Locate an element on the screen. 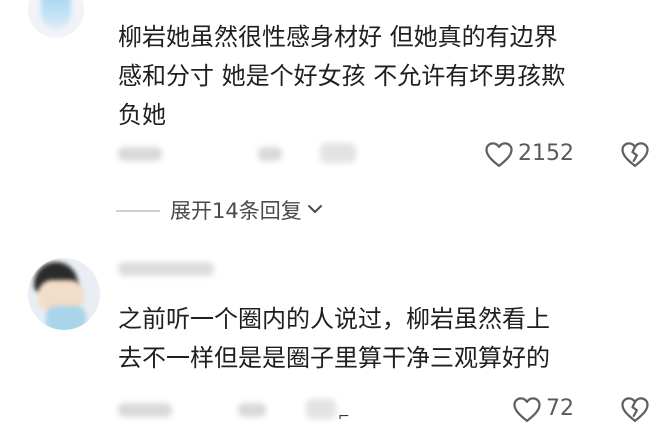 The width and height of the screenshot is (660, 427). like-button: 2152 is located at coordinates (529, 154).